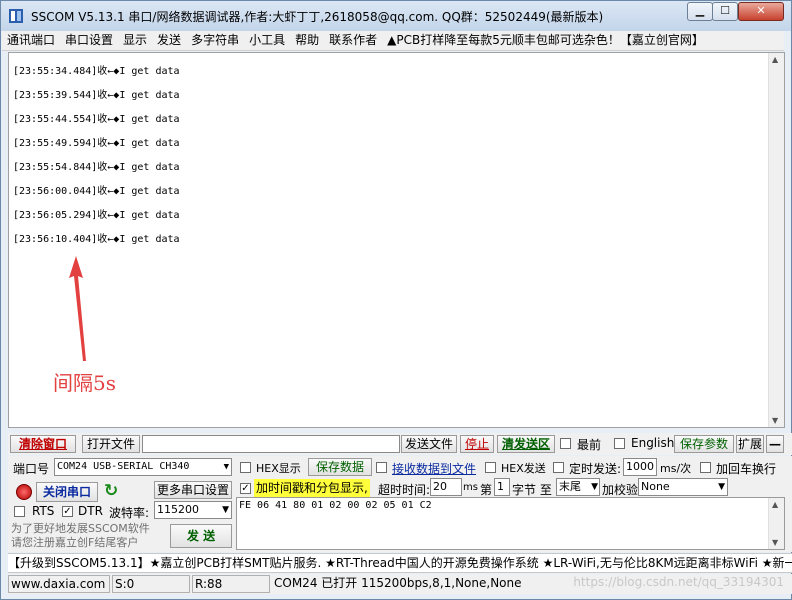 This screenshot has height=600, width=792. I want to click on rts-label: RTS, so click(43, 511).